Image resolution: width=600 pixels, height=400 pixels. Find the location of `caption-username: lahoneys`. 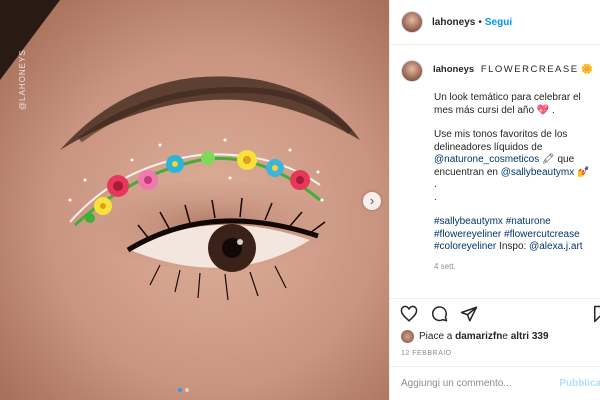

caption-username: lahoneys is located at coordinates (453, 69).